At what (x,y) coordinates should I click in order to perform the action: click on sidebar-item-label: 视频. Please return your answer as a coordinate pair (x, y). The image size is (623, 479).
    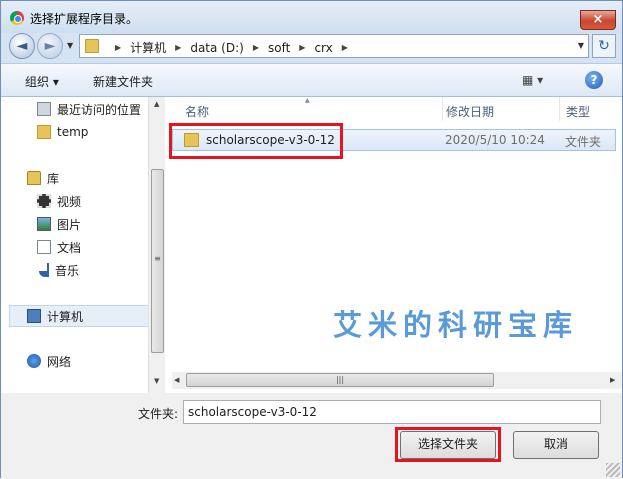
    Looking at the image, I should click on (69, 201).